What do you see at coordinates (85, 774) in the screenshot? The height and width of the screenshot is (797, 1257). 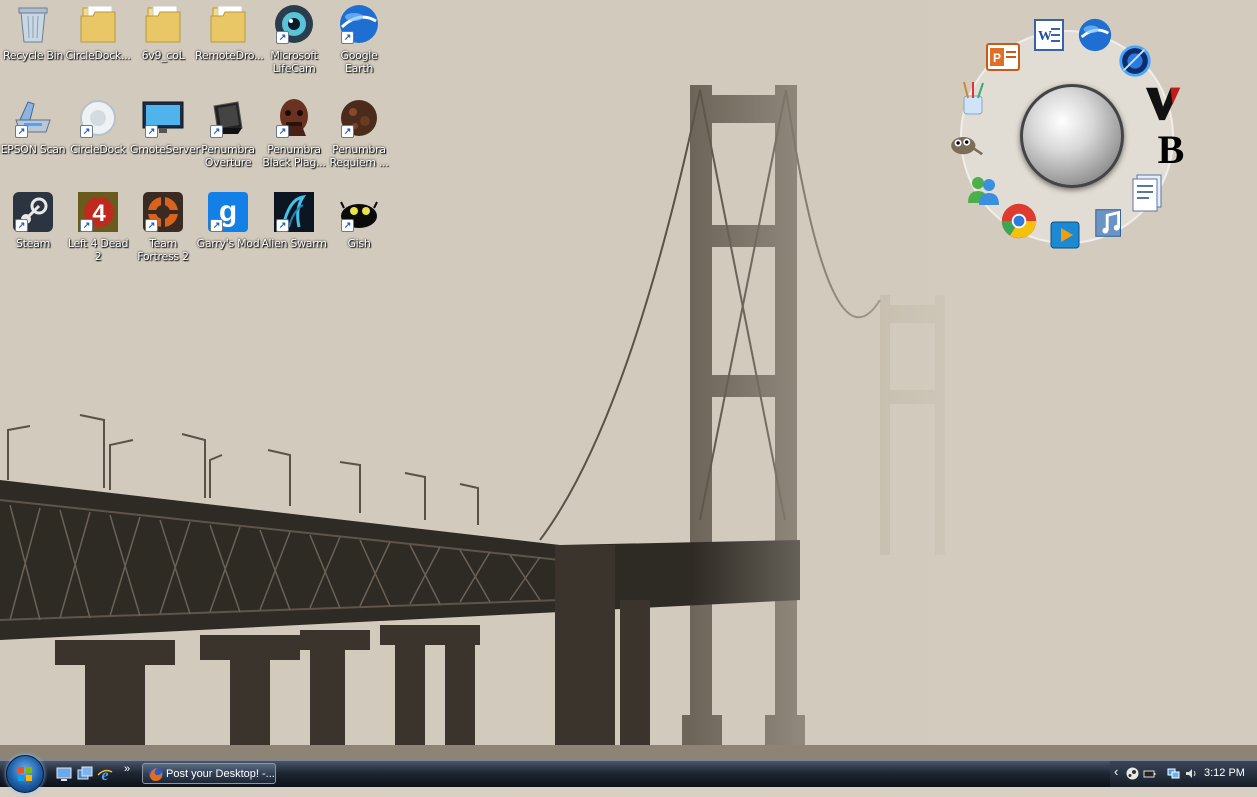 I see `switch-windows-icon` at bounding box center [85, 774].